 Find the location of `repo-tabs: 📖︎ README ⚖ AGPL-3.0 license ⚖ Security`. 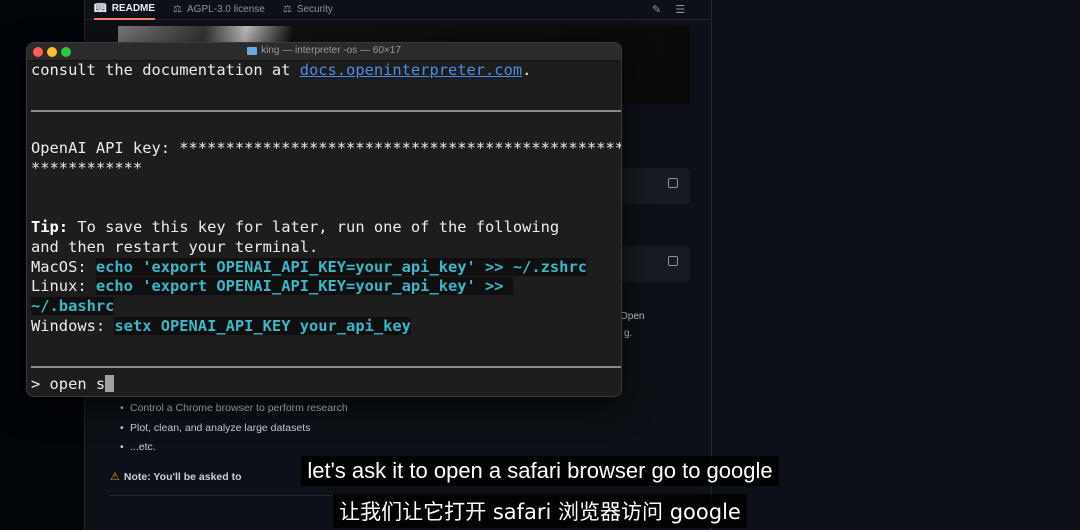

repo-tabs: 📖︎ README ⚖ AGPL-3.0 license ⚖ Security is located at coordinates (398, 10).